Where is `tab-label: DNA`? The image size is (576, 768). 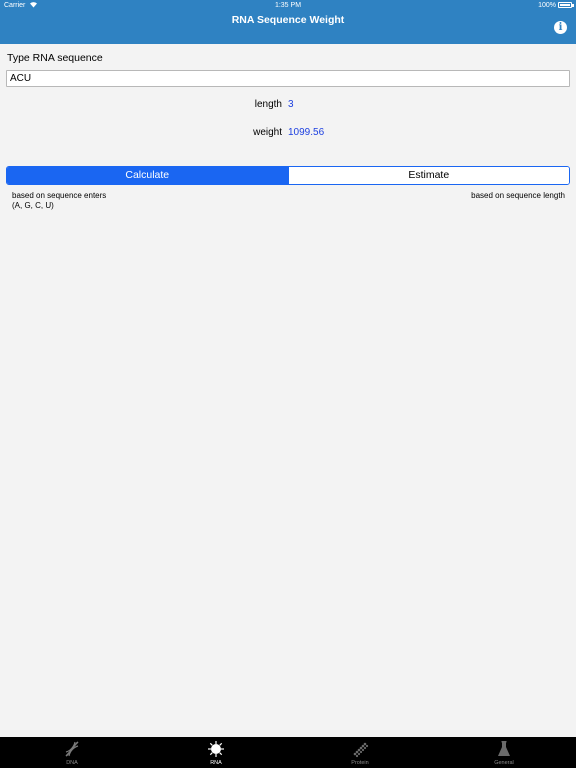
tab-label: DNA is located at coordinates (72, 763).